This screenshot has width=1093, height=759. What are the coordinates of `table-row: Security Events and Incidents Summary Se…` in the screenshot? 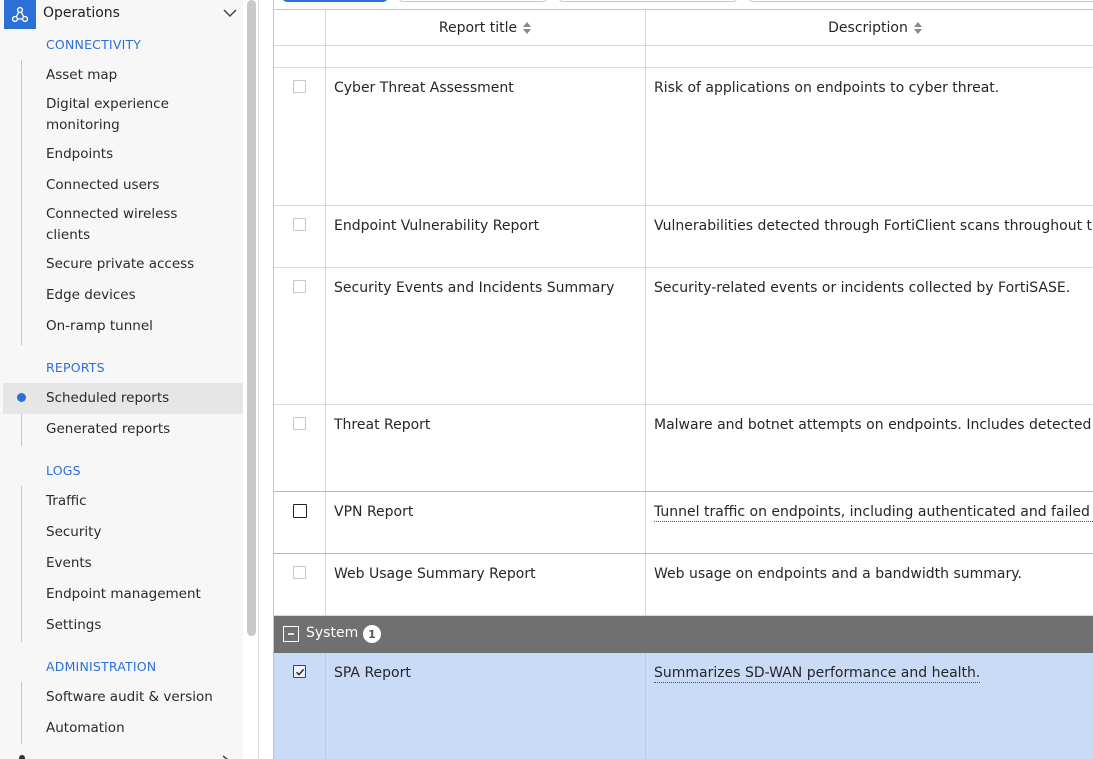 It's located at (683, 336).